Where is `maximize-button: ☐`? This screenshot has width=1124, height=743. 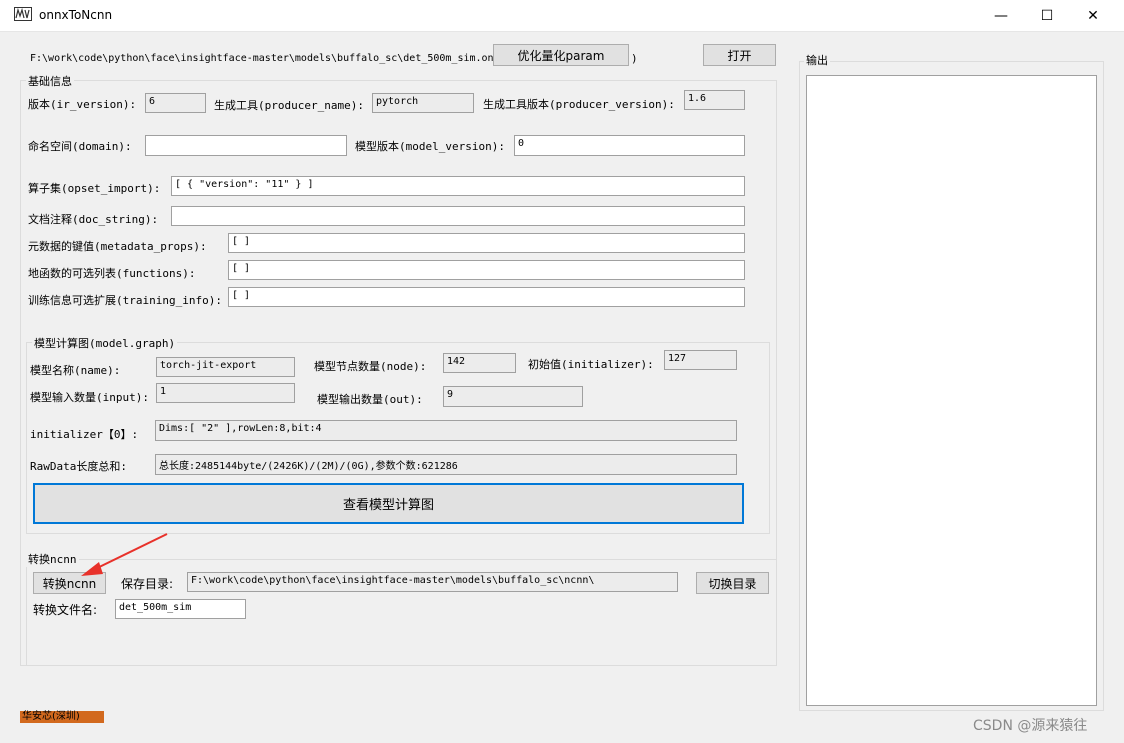 maximize-button: ☐ is located at coordinates (1047, 15).